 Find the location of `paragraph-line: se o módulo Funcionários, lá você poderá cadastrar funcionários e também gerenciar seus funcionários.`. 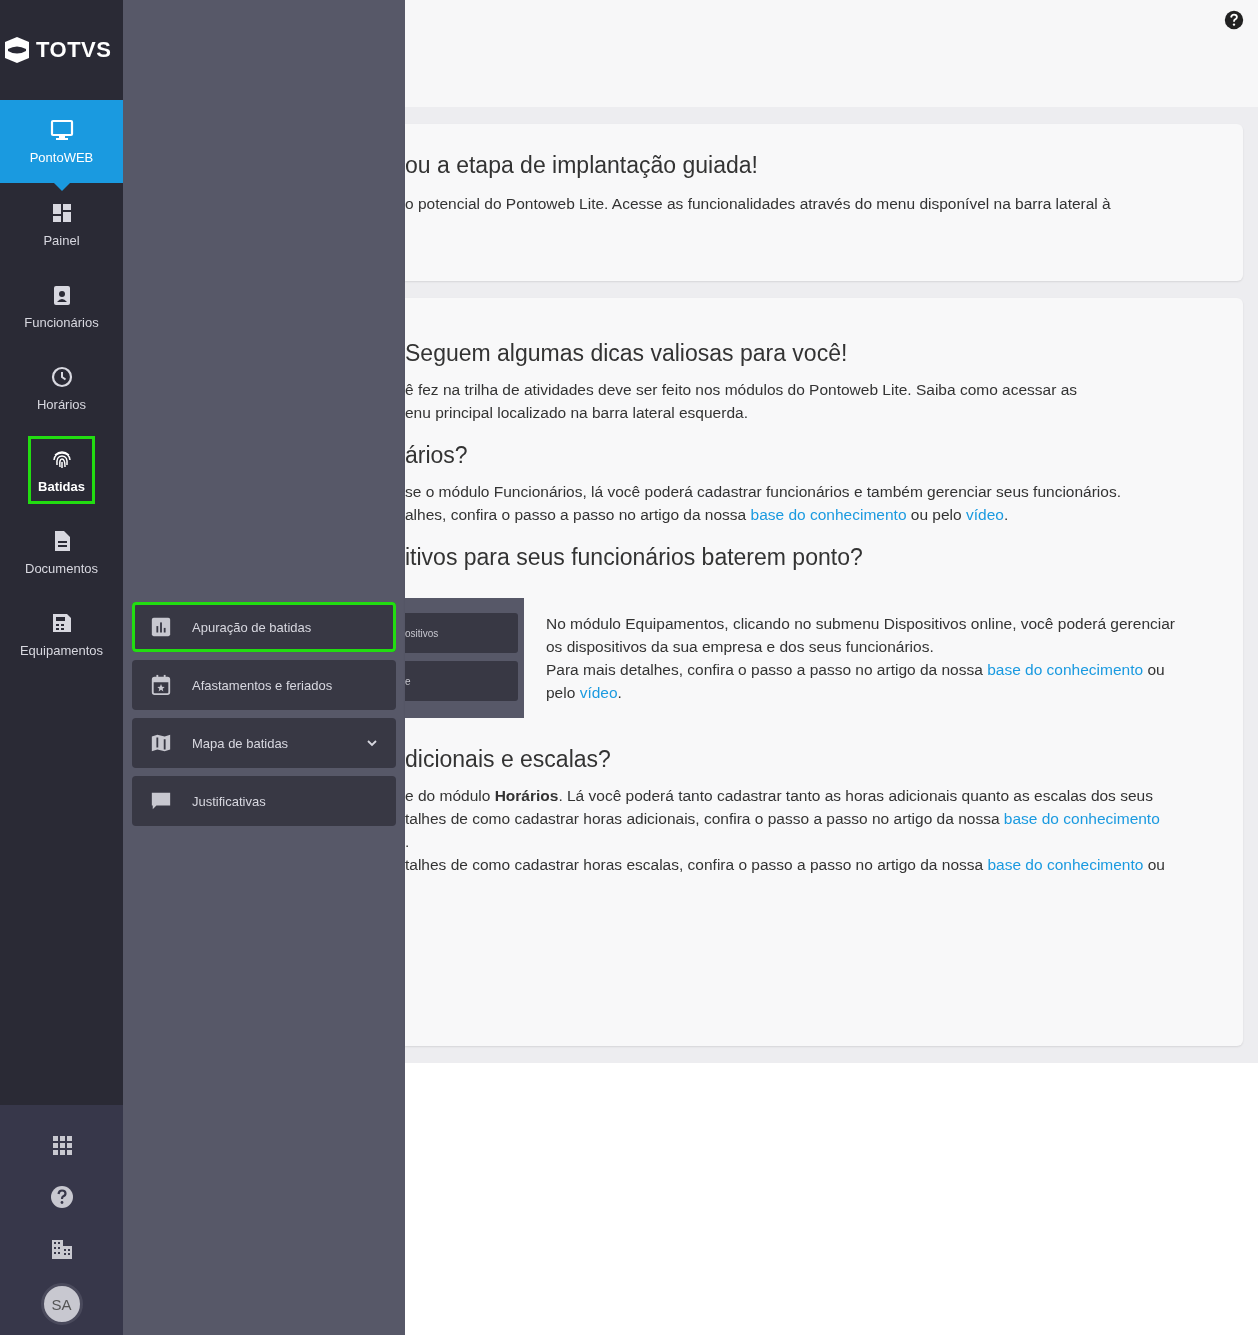

paragraph-line: se o módulo Funcionários, lá você poderá cadastrar funcionários e também gerenciar seus funcionários. is located at coordinates (763, 492).